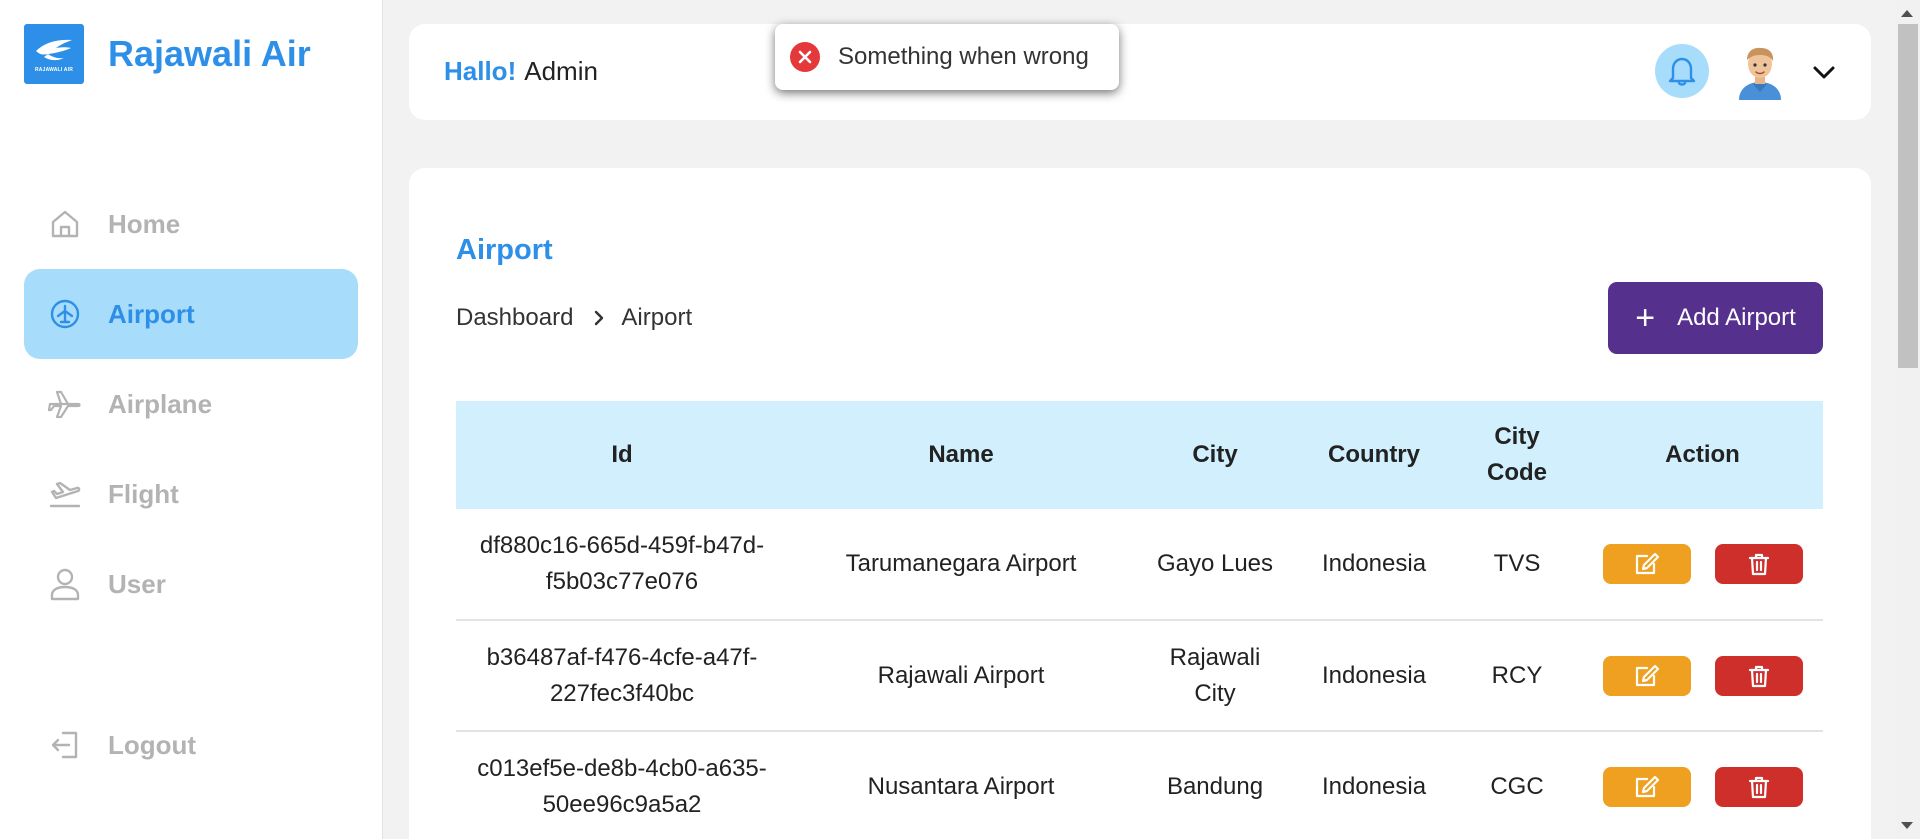 This screenshot has height=839, width=1920. What do you see at coordinates (65, 584) in the screenshot?
I see `user-icon` at bounding box center [65, 584].